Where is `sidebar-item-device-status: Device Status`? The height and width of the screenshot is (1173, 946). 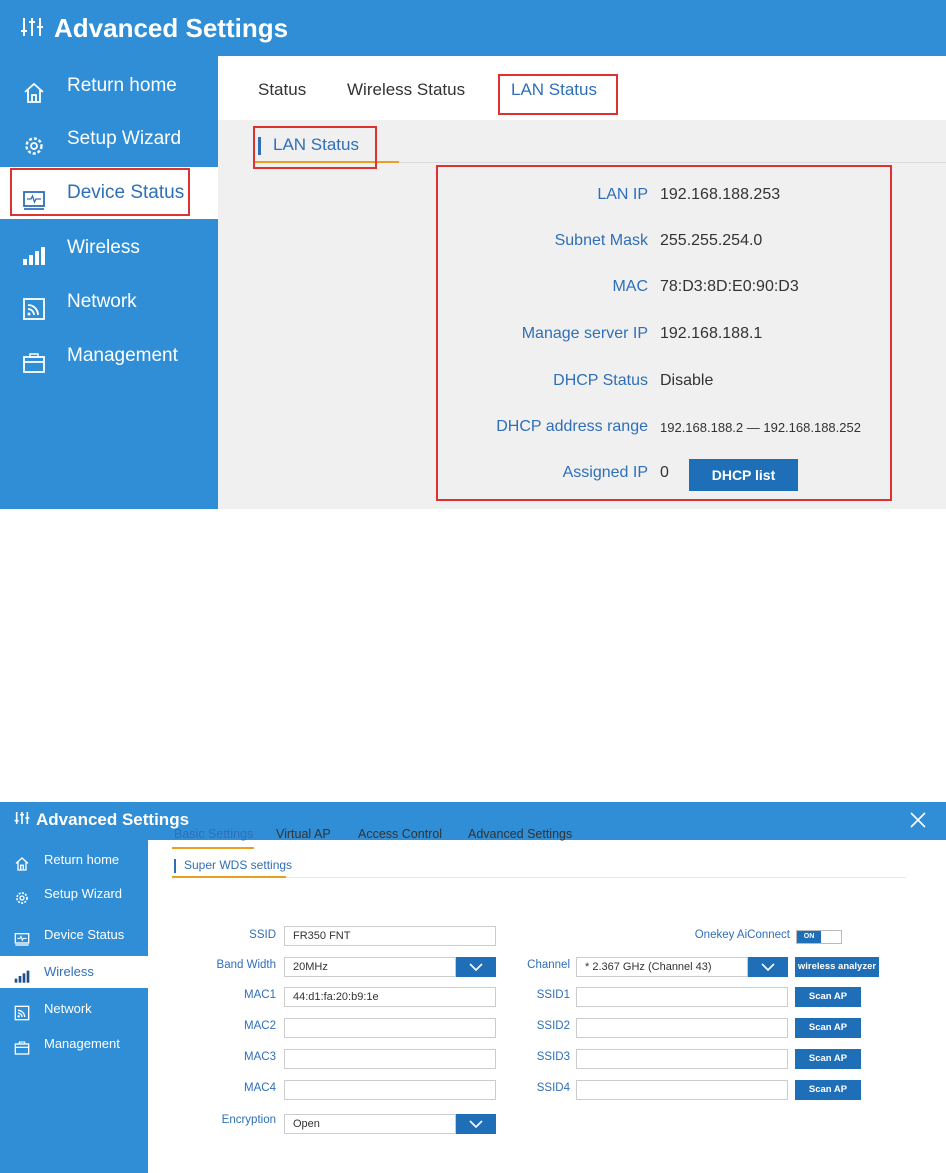
sidebar-item-device-status: Device Status is located at coordinates (74, 935).